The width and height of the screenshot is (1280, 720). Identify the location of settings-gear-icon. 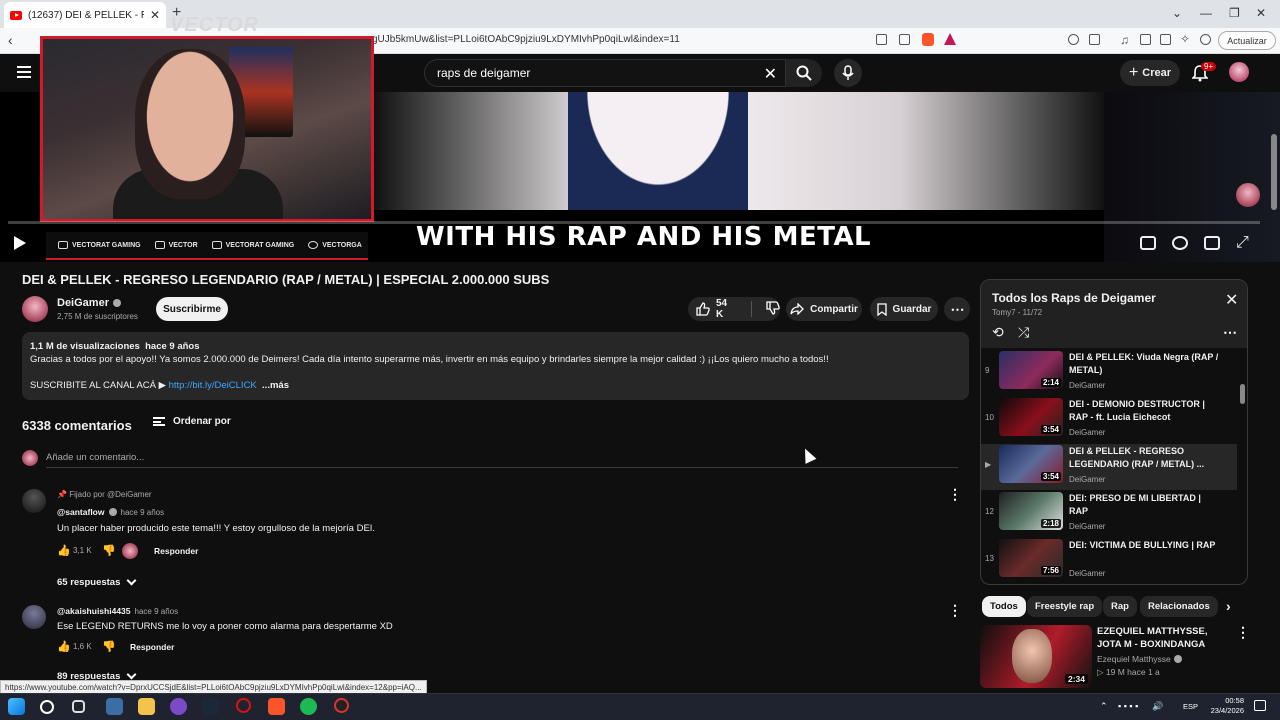
(1180, 243).